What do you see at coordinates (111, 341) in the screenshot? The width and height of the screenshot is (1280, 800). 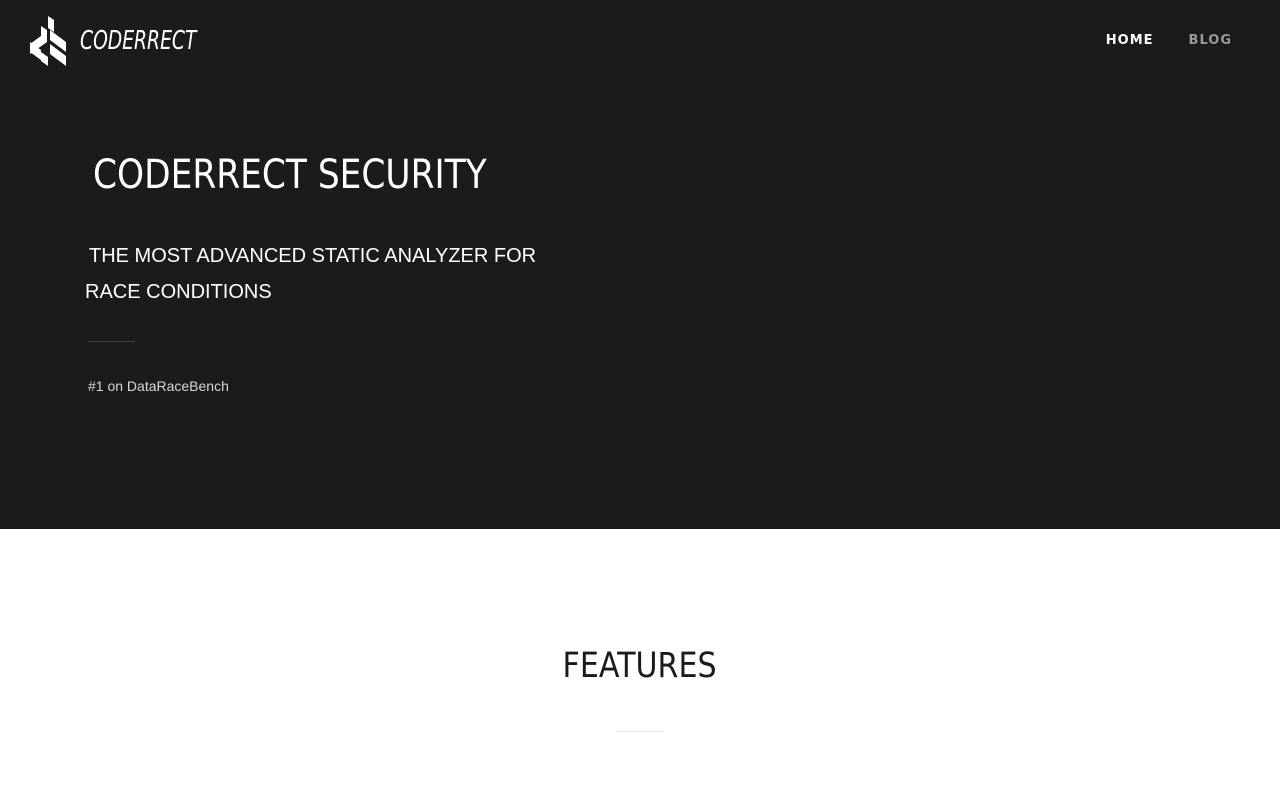 I see `hero-divider` at bounding box center [111, 341].